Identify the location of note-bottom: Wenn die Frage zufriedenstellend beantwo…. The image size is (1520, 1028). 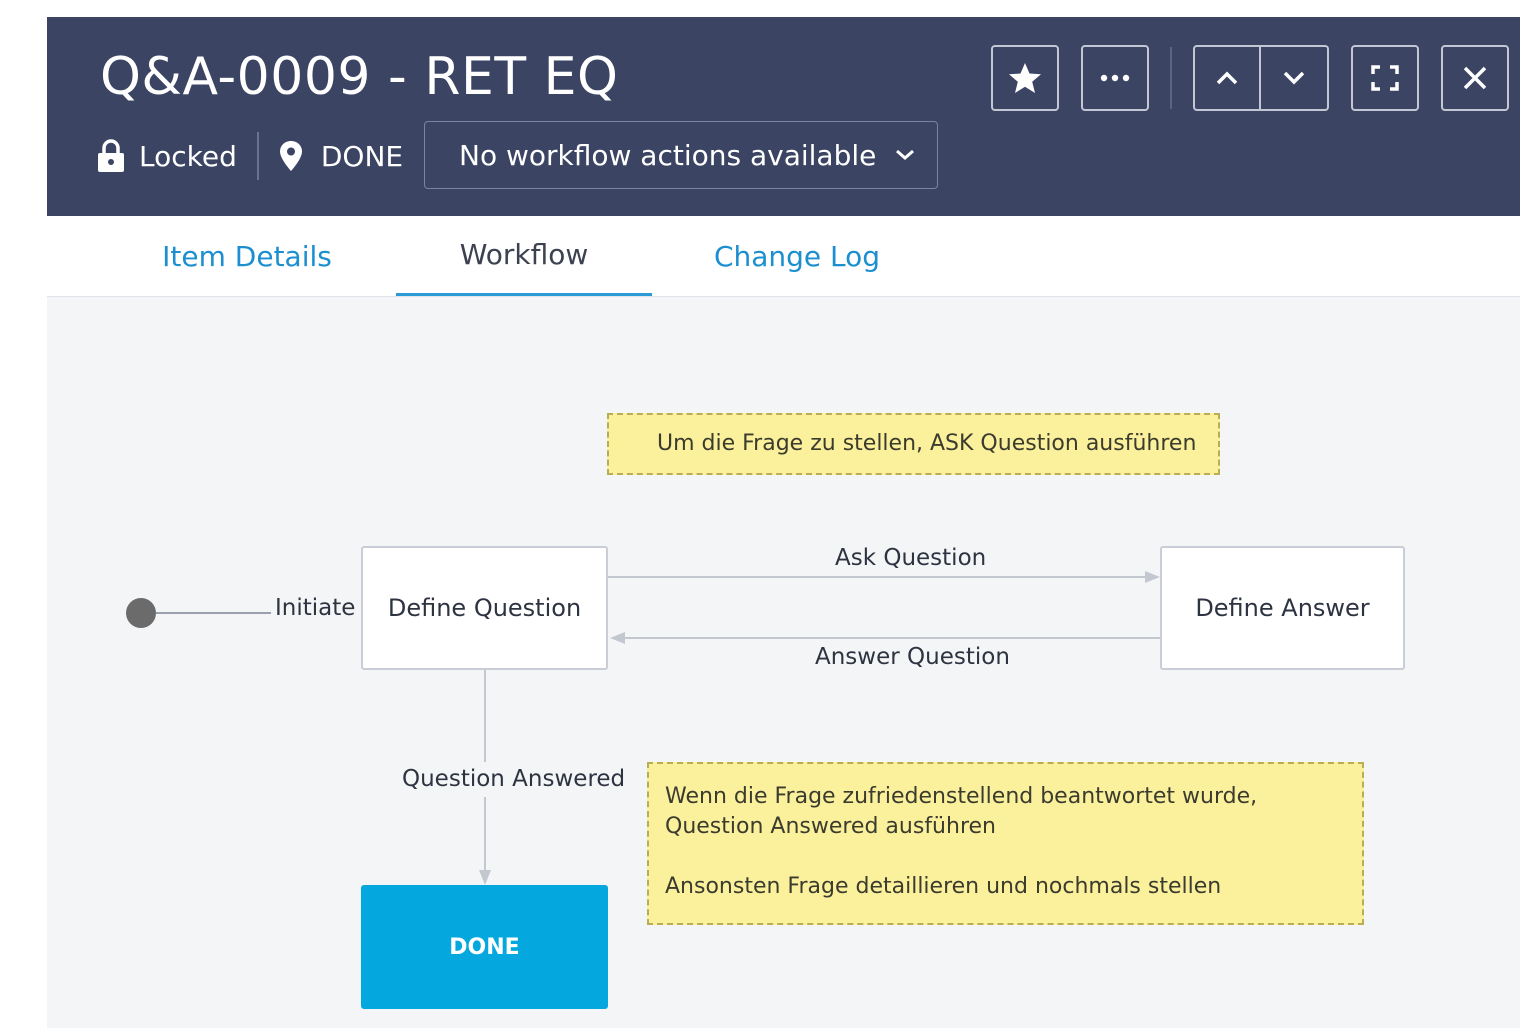
(1005, 843).